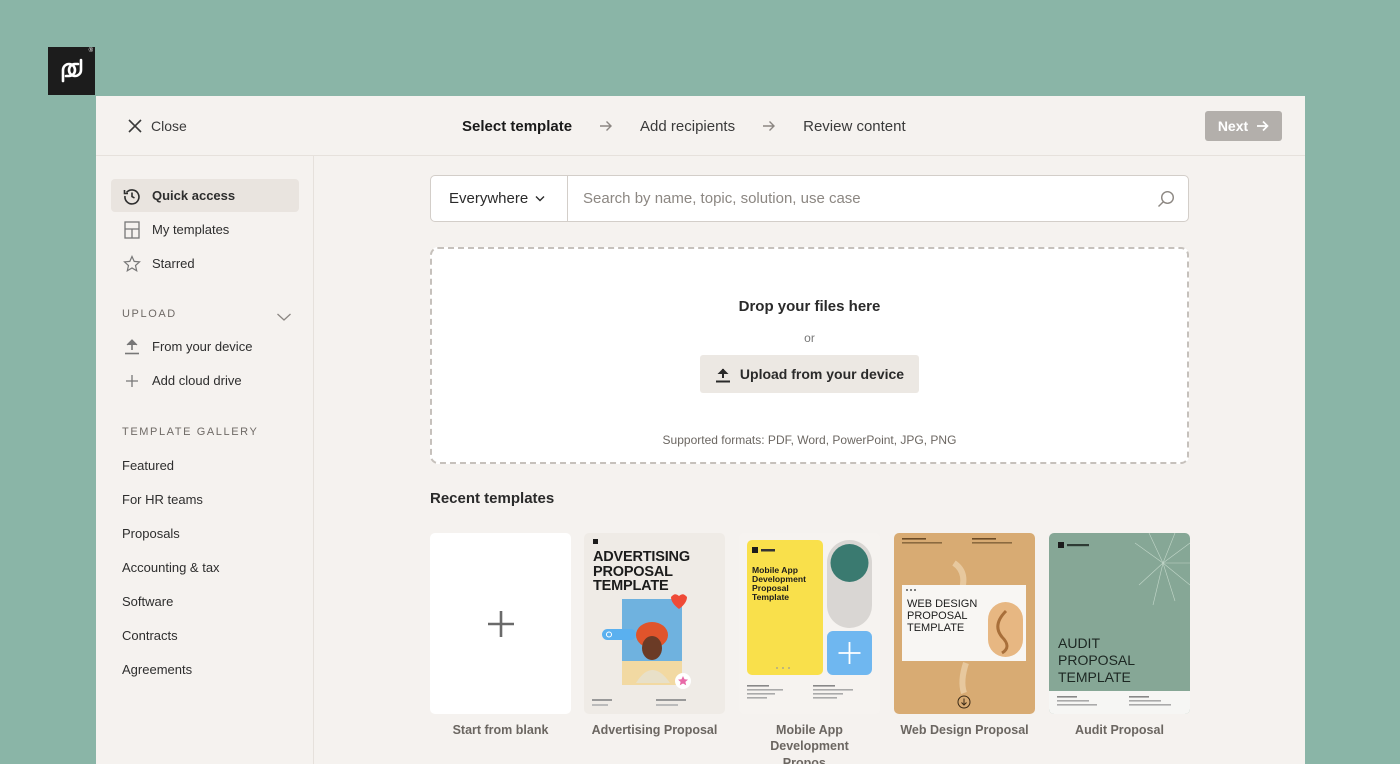 The height and width of the screenshot is (764, 1400). Describe the element at coordinates (1079, 643) in the screenshot. I see `svg-text: AUDIT` at that location.